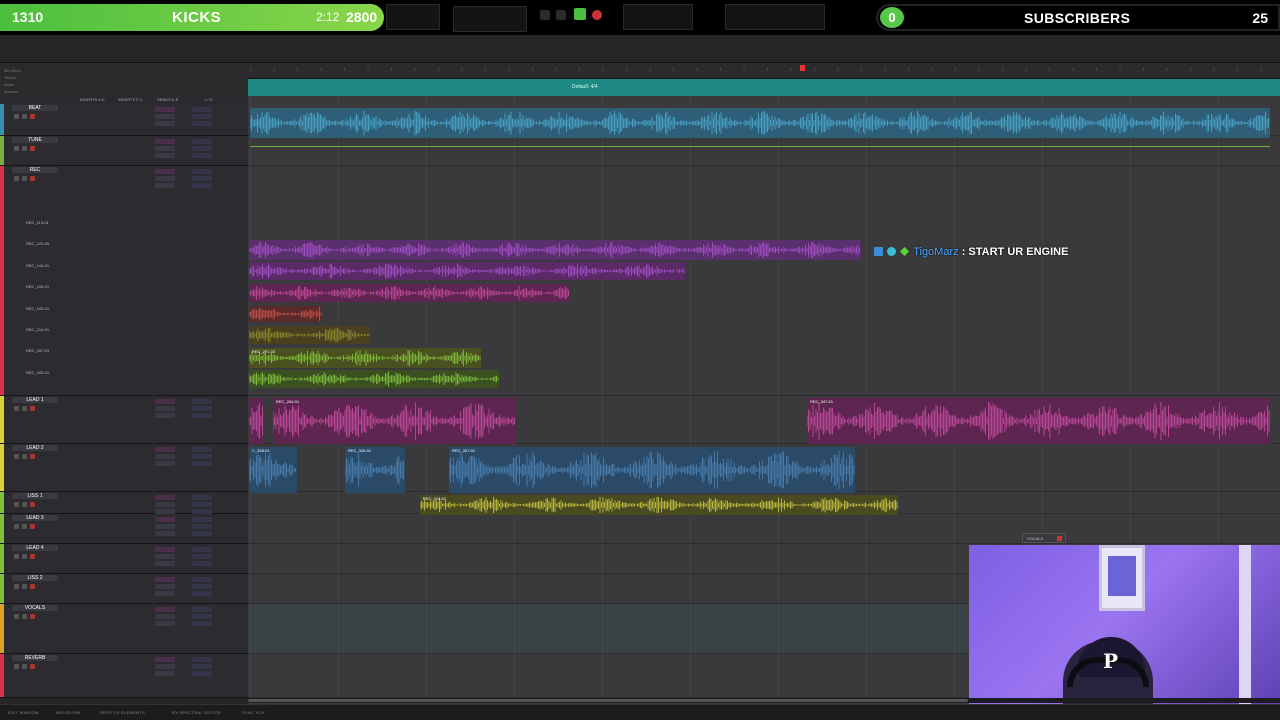  What do you see at coordinates (561, 15) in the screenshot?
I see `play-button` at bounding box center [561, 15].